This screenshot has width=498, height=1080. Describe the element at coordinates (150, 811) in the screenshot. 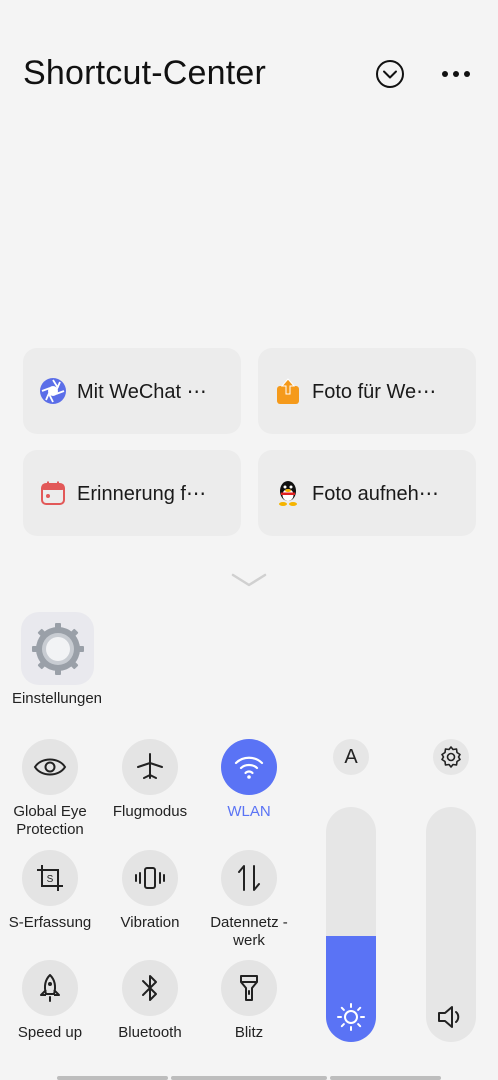

I see `toggle-label: Flugmodus` at that location.